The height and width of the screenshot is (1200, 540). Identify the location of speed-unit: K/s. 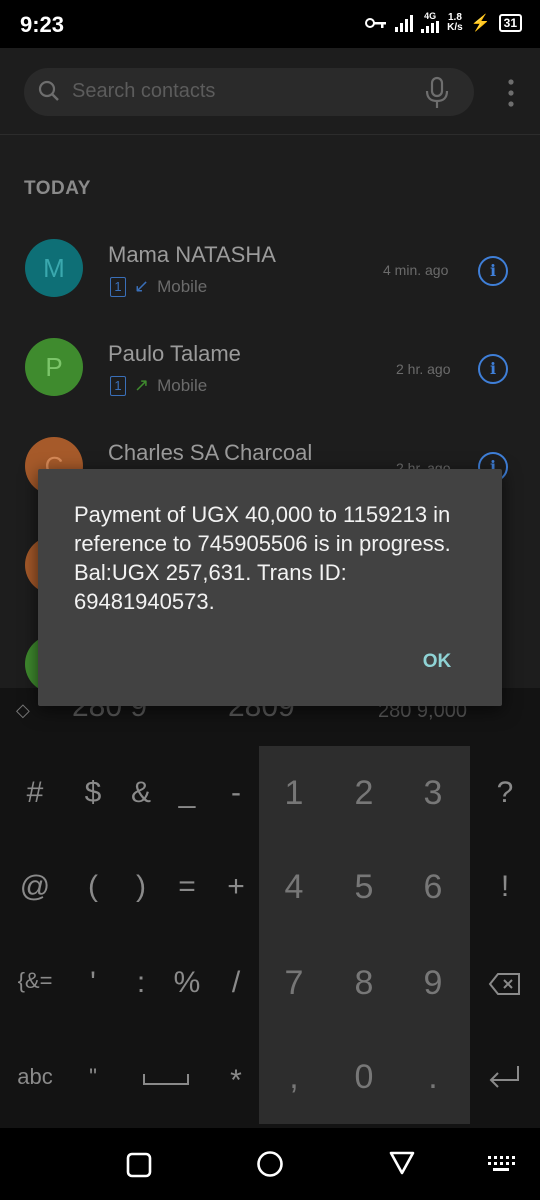
(455, 27).